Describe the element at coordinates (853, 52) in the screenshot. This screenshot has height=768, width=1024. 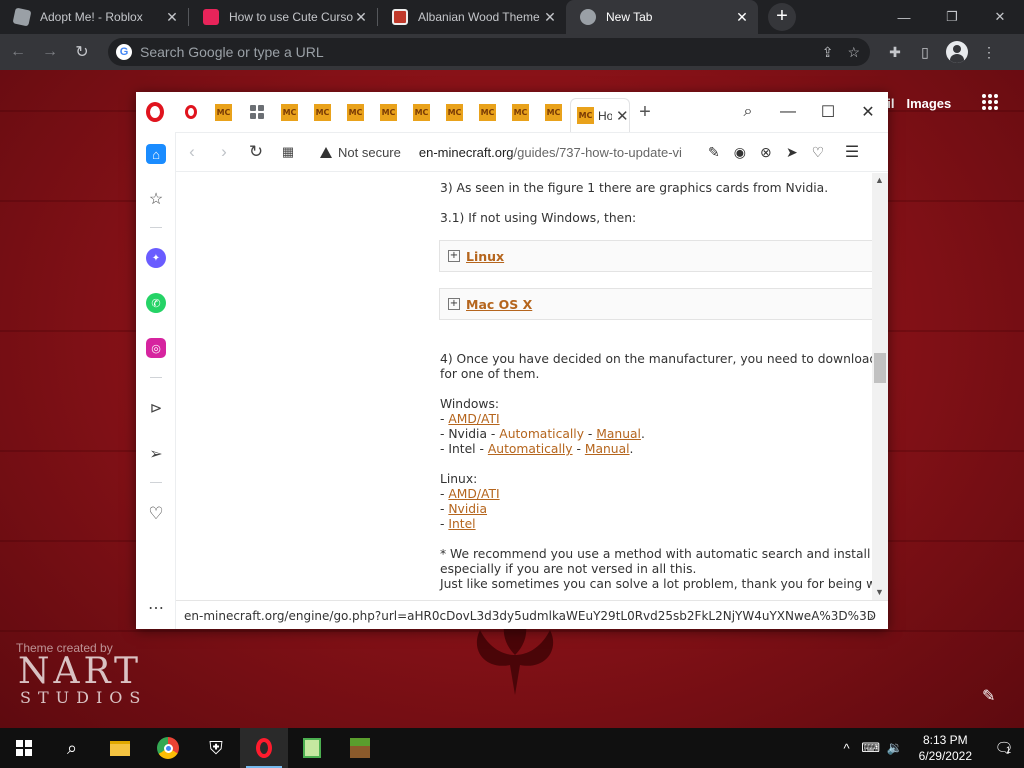
I see `bookmark-star-icon: ☆` at that location.